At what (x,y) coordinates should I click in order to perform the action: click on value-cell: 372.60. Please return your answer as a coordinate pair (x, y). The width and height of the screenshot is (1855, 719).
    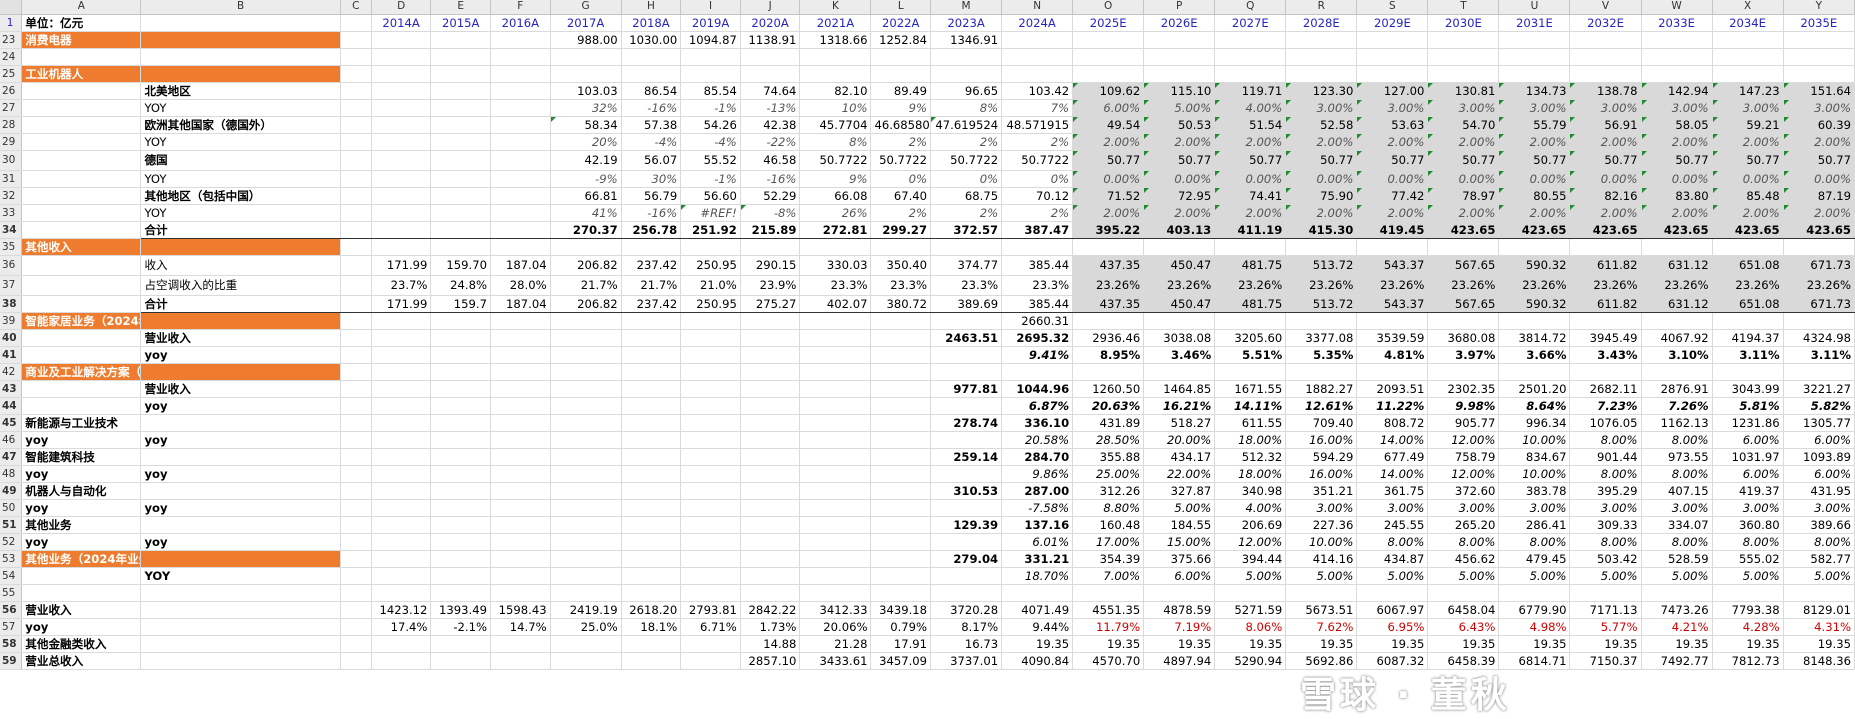
    Looking at the image, I should click on (1463, 491).